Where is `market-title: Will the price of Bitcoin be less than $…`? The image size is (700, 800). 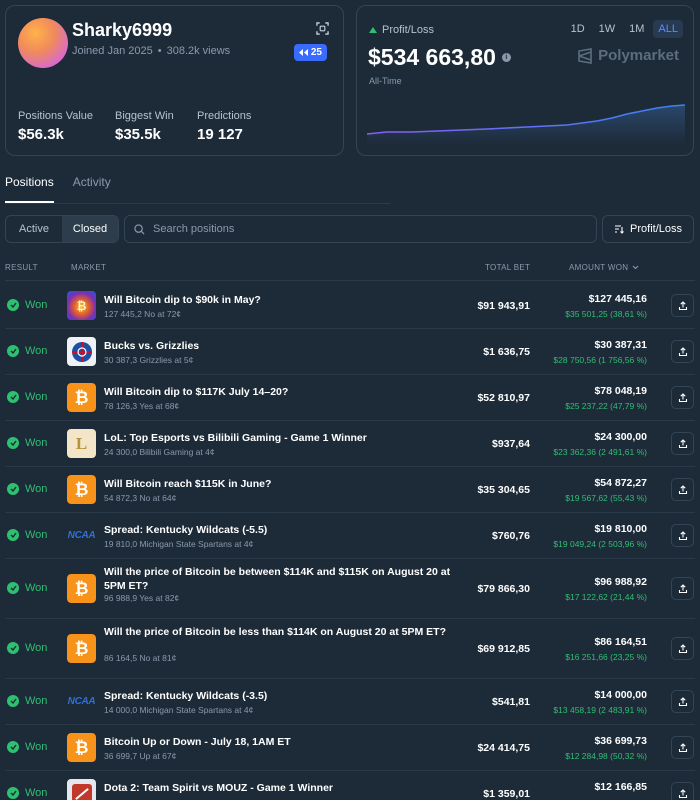 market-title: Will the price of Bitcoin be less than $… is located at coordinates (279, 632).